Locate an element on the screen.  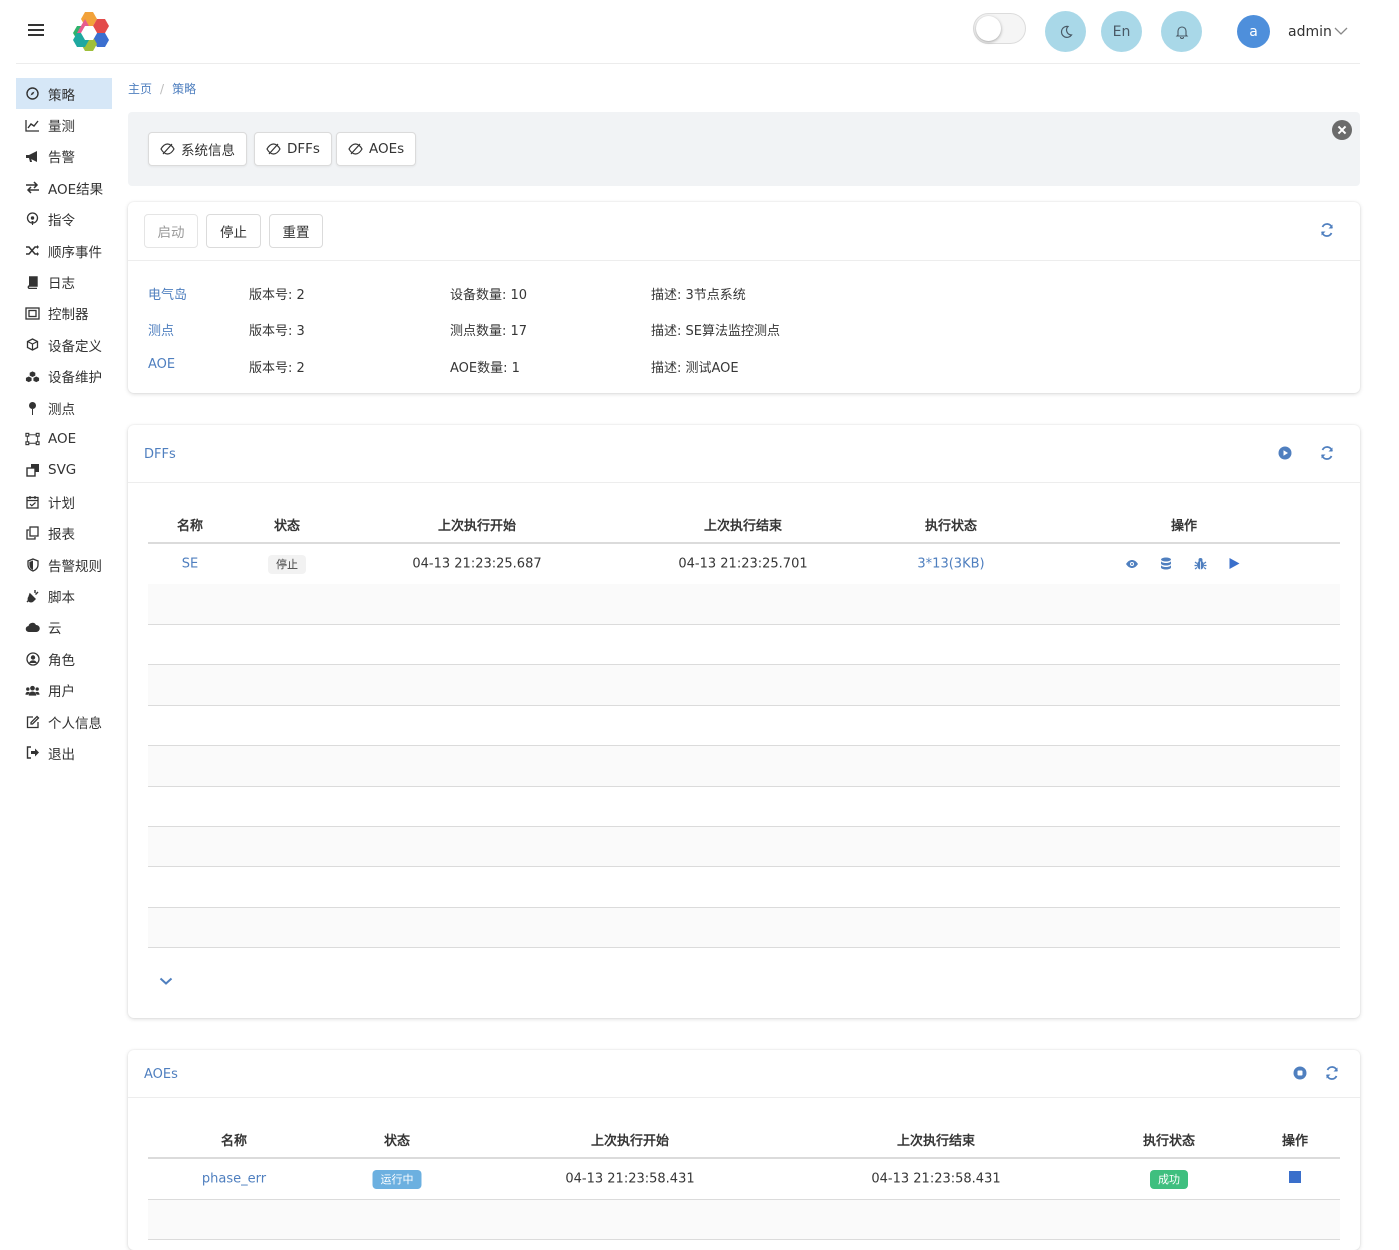
breadcrumb-home: 主页 is located at coordinates (140, 89).